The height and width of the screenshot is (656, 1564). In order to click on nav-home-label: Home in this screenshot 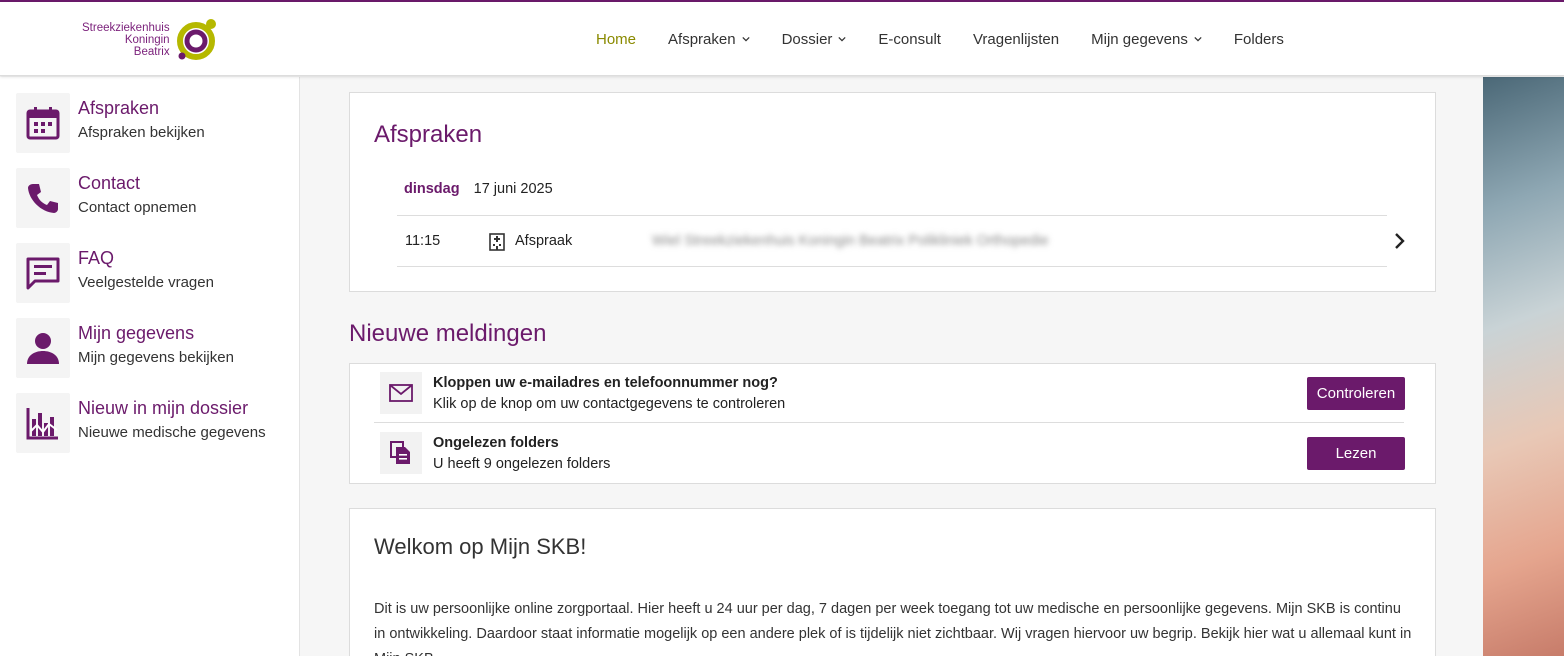, I will do `click(616, 39)`.